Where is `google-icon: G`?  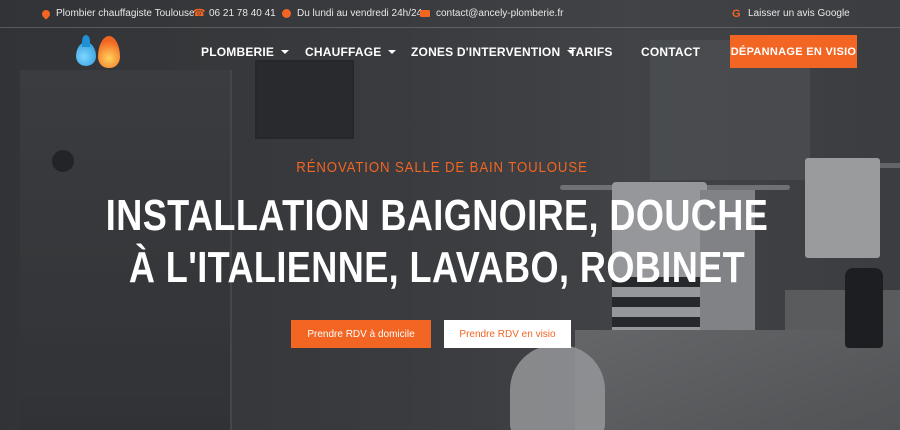
google-icon: G is located at coordinates (736, 13).